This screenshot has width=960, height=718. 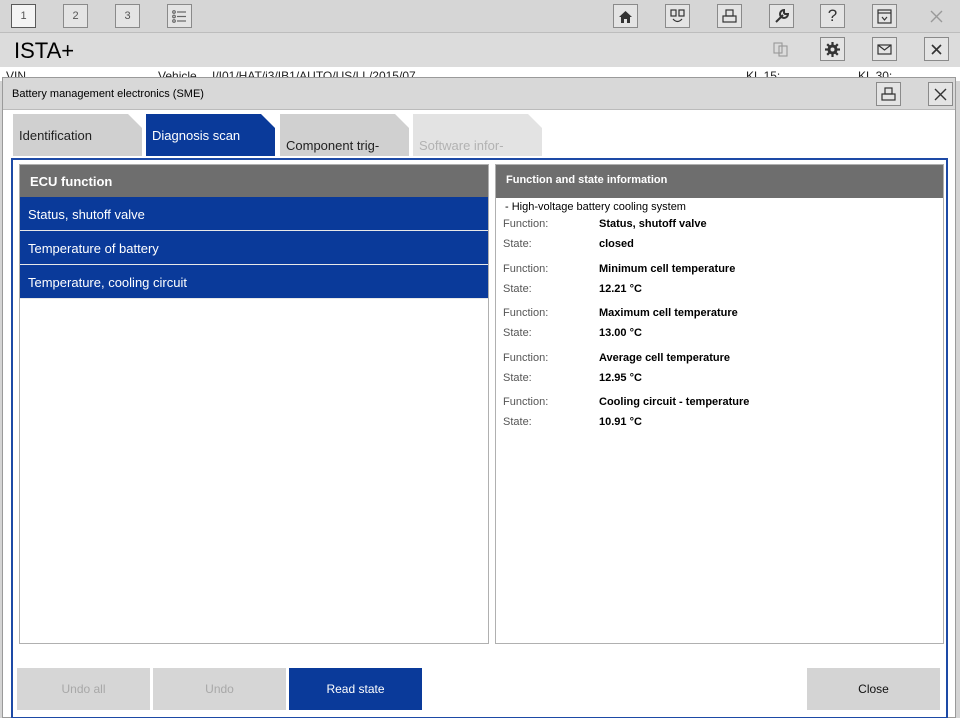 I want to click on download-icon, so click(x=884, y=16).